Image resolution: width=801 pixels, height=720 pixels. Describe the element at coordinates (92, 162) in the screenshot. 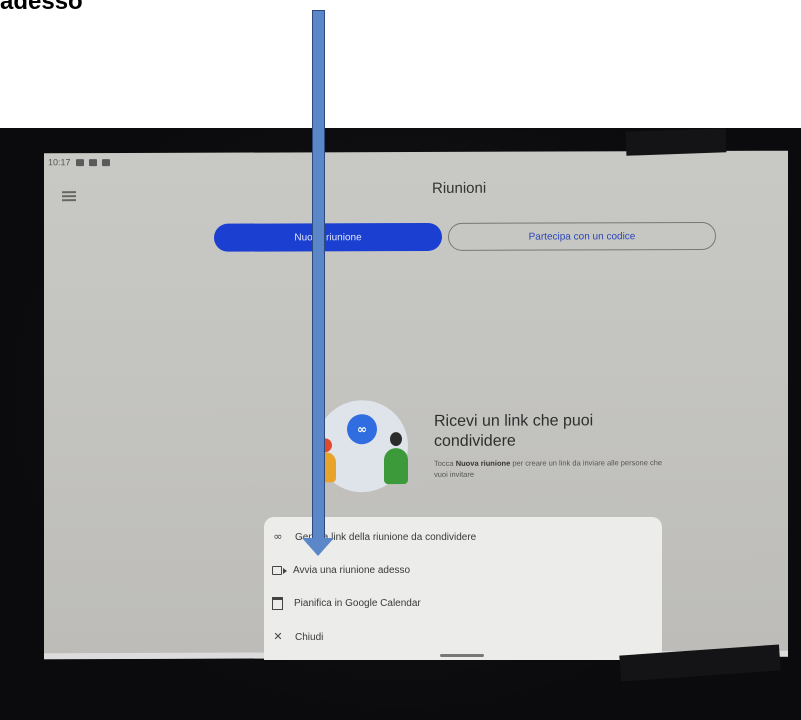

I see `youtube-icon` at that location.